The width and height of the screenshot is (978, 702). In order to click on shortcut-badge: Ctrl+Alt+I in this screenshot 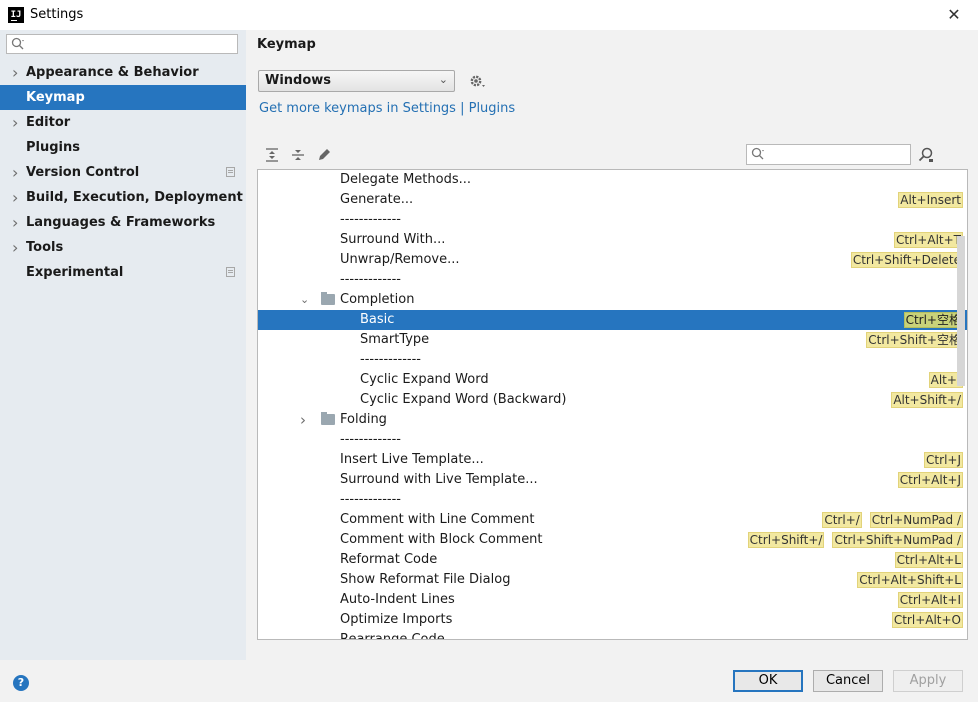, I will do `click(930, 600)`.